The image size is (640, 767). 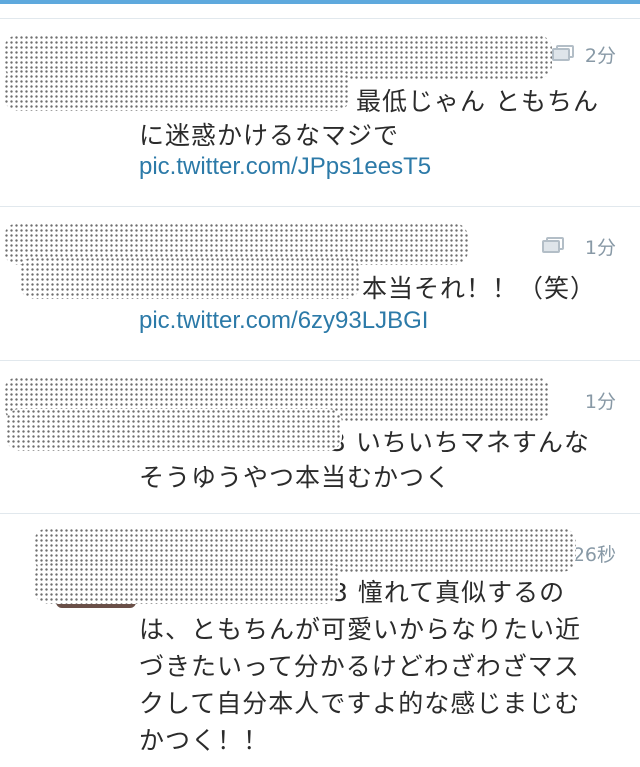 What do you see at coordinates (320, 2) in the screenshot?
I see `top-accent-line` at bounding box center [320, 2].